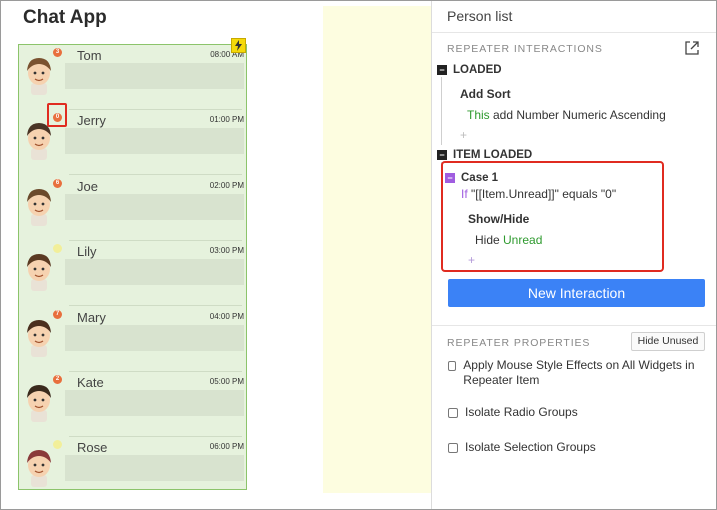  I want to click on contact-name: Kate, so click(90, 382).